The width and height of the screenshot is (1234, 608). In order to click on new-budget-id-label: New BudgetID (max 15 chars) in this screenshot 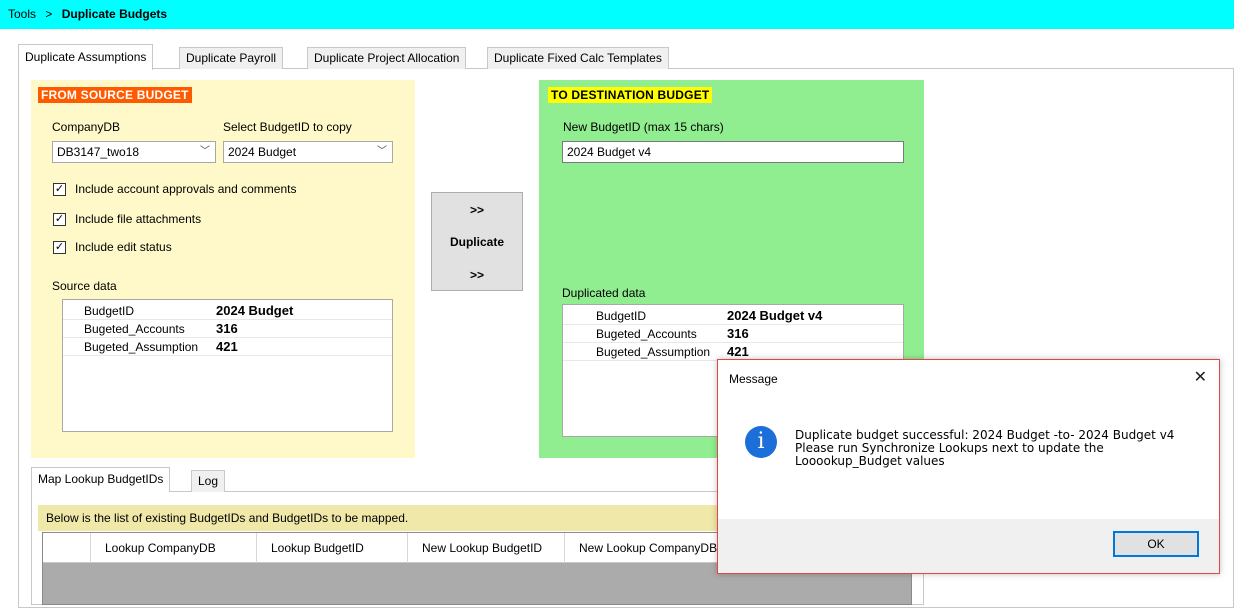, I will do `click(643, 127)`.